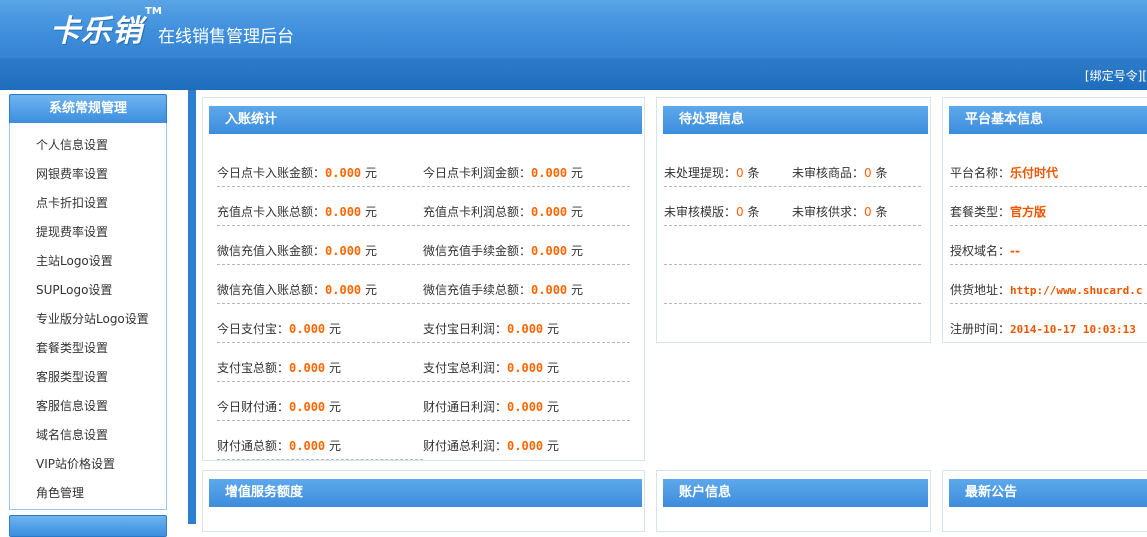 The height and width of the screenshot is (537, 1147). Describe the element at coordinates (72, 231) in the screenshot. I see `sidebar-item-withdraw-rate: 提现费率设置` at that location.